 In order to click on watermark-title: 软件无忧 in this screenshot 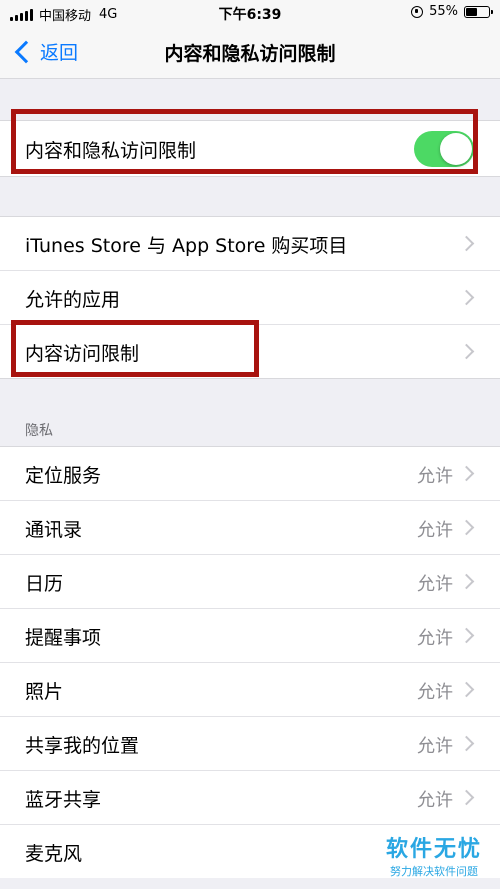, I will do `click(433, 849)`.